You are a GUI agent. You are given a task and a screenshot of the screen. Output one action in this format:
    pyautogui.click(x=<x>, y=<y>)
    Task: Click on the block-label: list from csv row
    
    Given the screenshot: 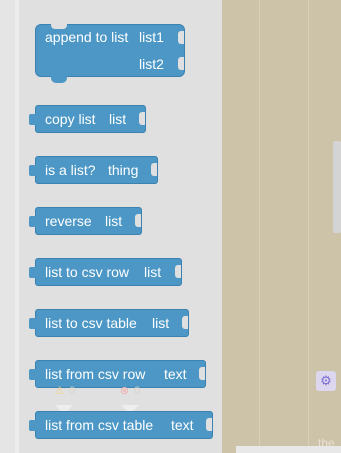 What is the action you would take?
    pyautogui.click(x=95, y=374)
    